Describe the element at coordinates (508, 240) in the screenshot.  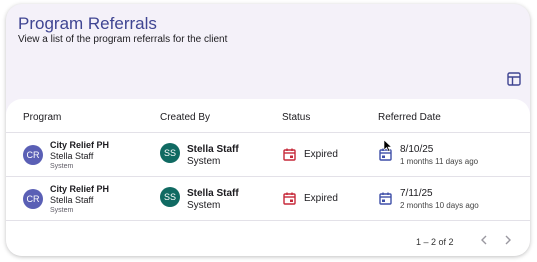
I see `chevron-right-icon` at that location.